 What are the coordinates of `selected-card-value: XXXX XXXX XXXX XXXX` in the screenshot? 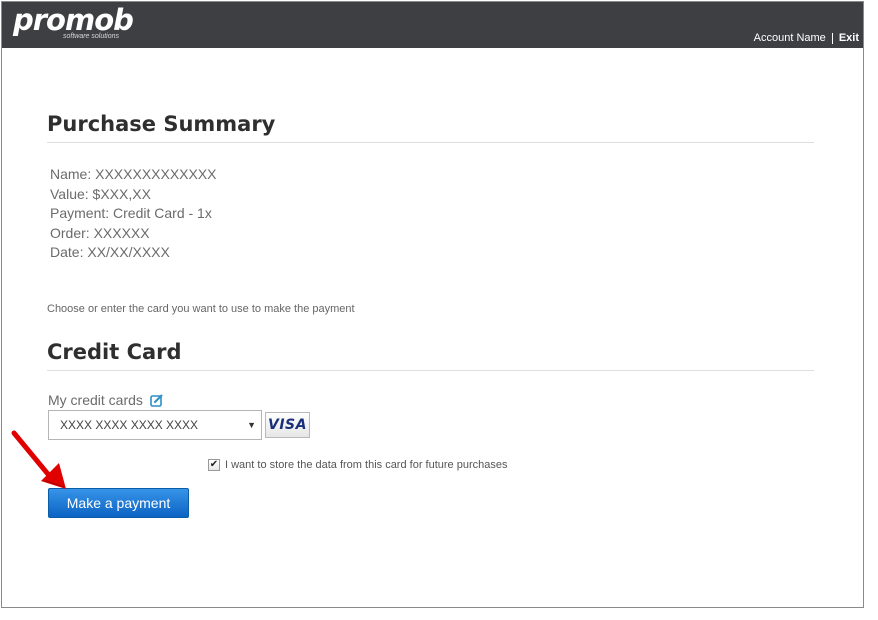 It's located at (129, 425).